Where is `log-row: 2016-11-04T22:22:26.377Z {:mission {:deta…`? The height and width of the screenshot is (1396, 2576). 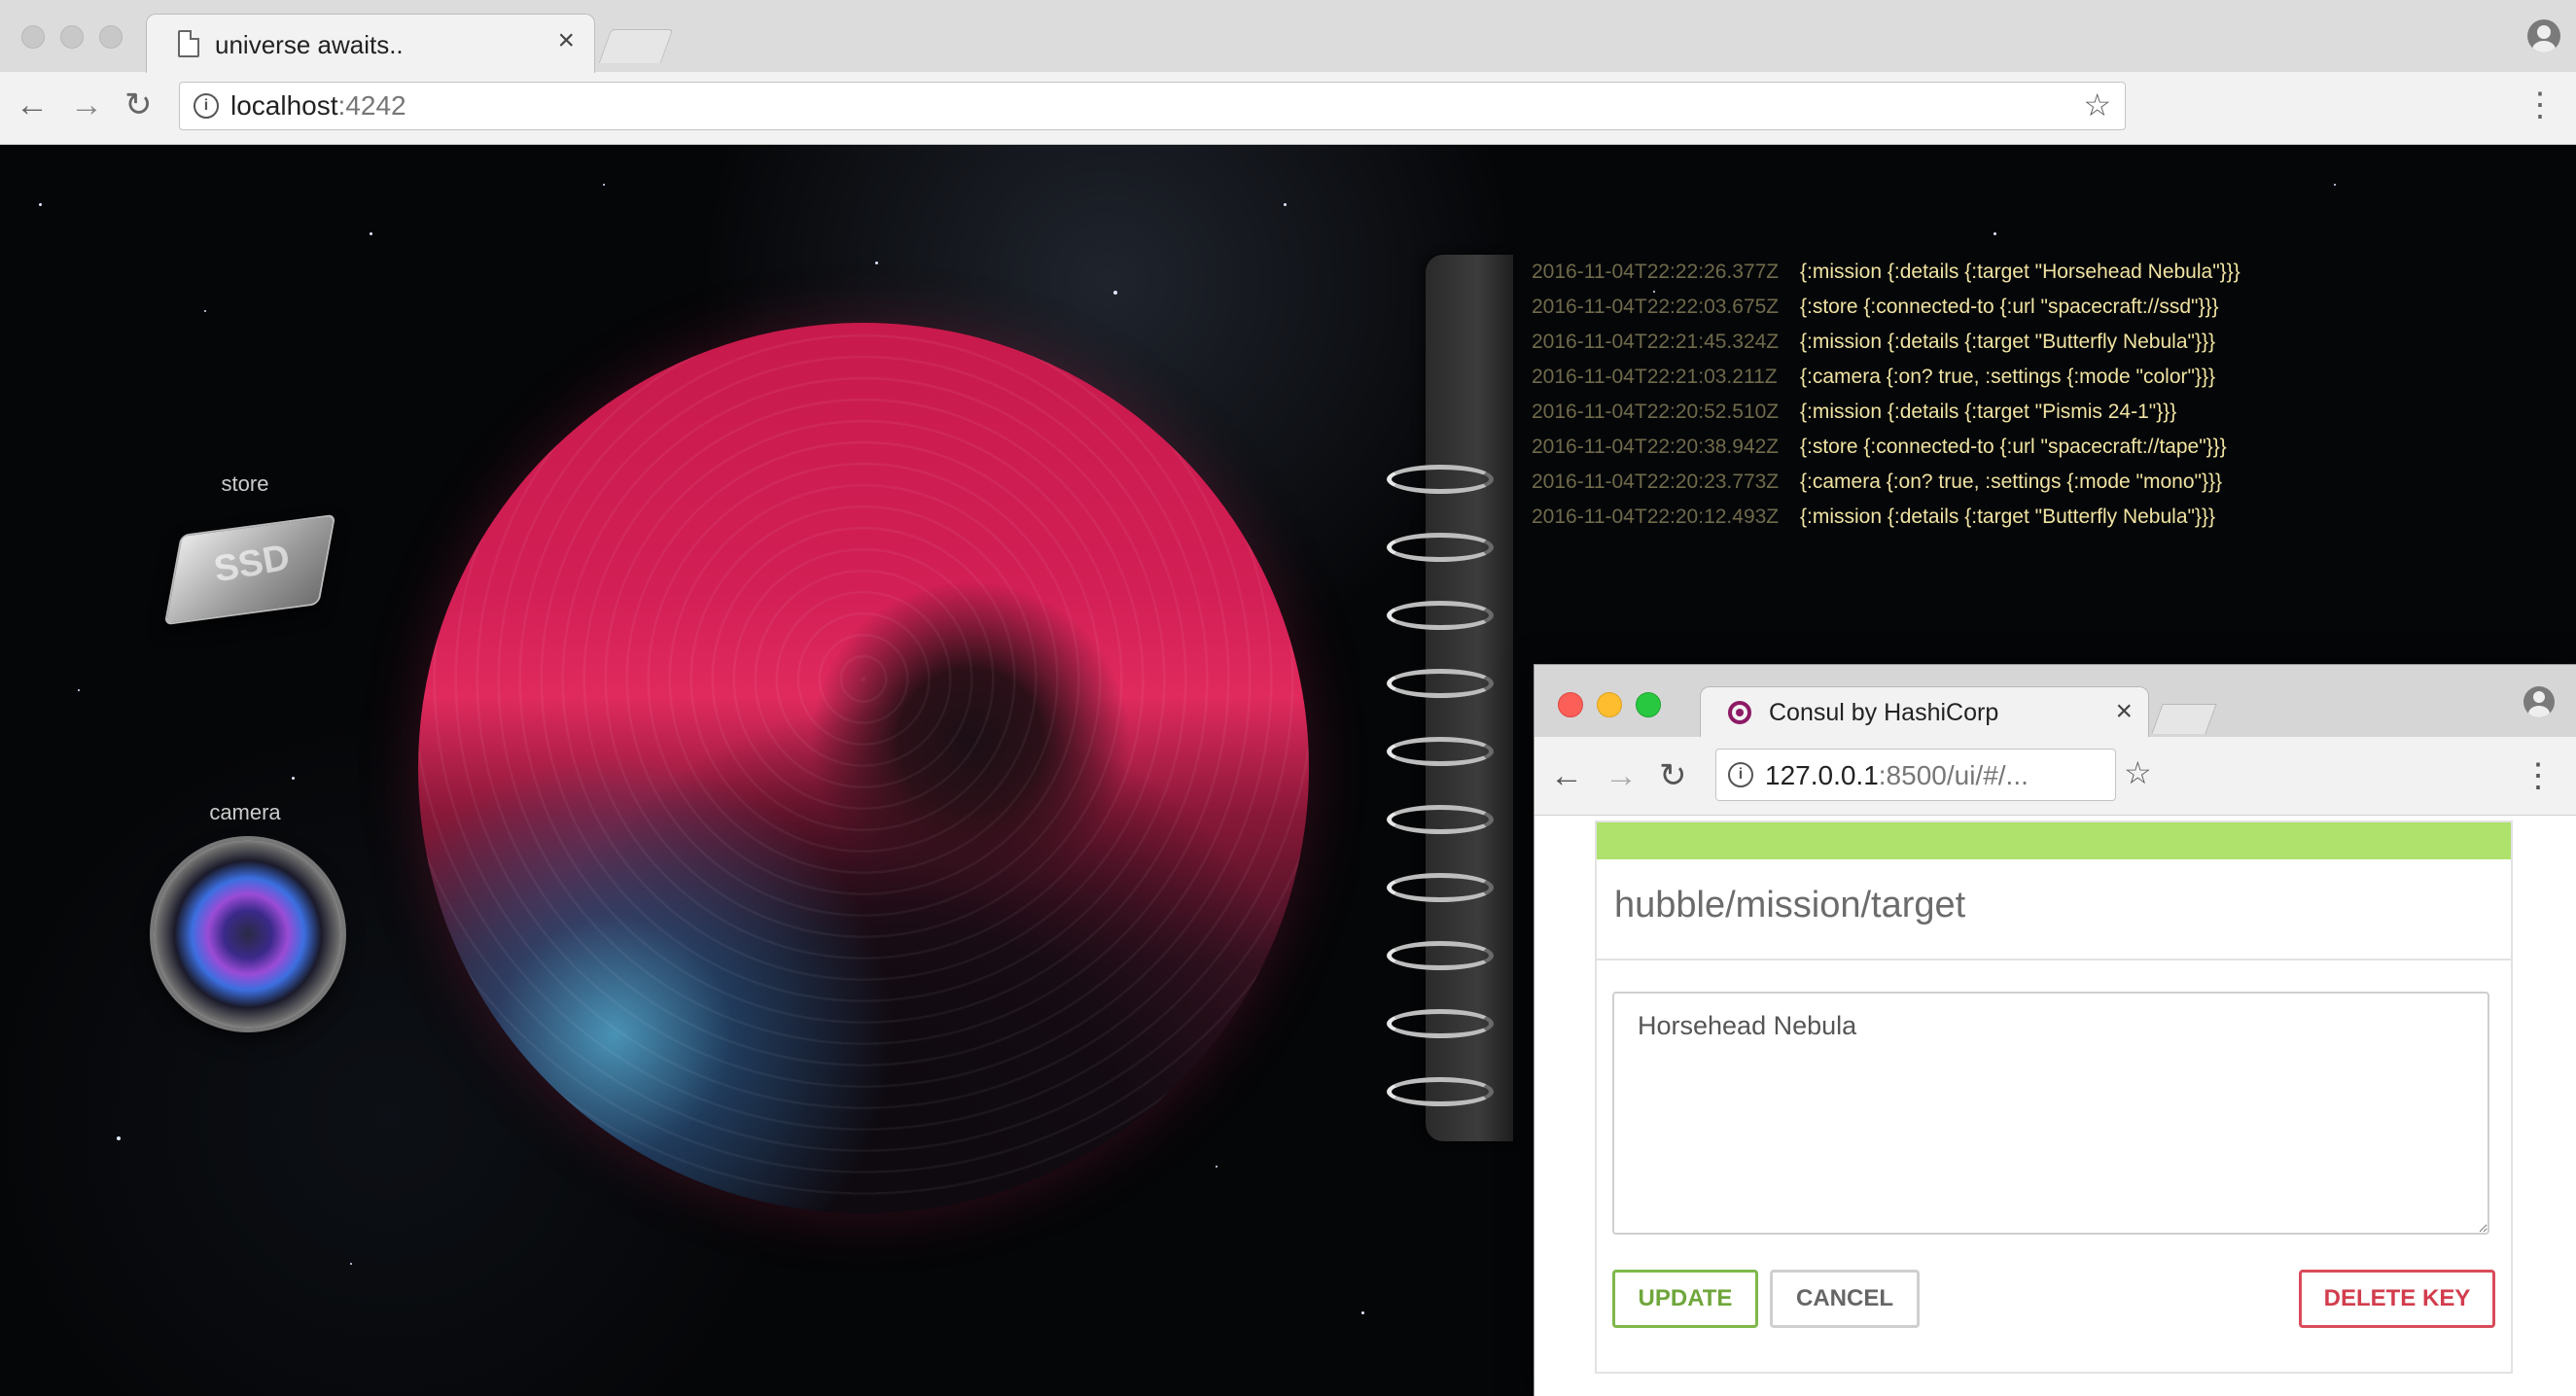
log-row: 2016-11-04T22:22:26.377Z {:mission {:deta… is located at coordinates (1887, 272).